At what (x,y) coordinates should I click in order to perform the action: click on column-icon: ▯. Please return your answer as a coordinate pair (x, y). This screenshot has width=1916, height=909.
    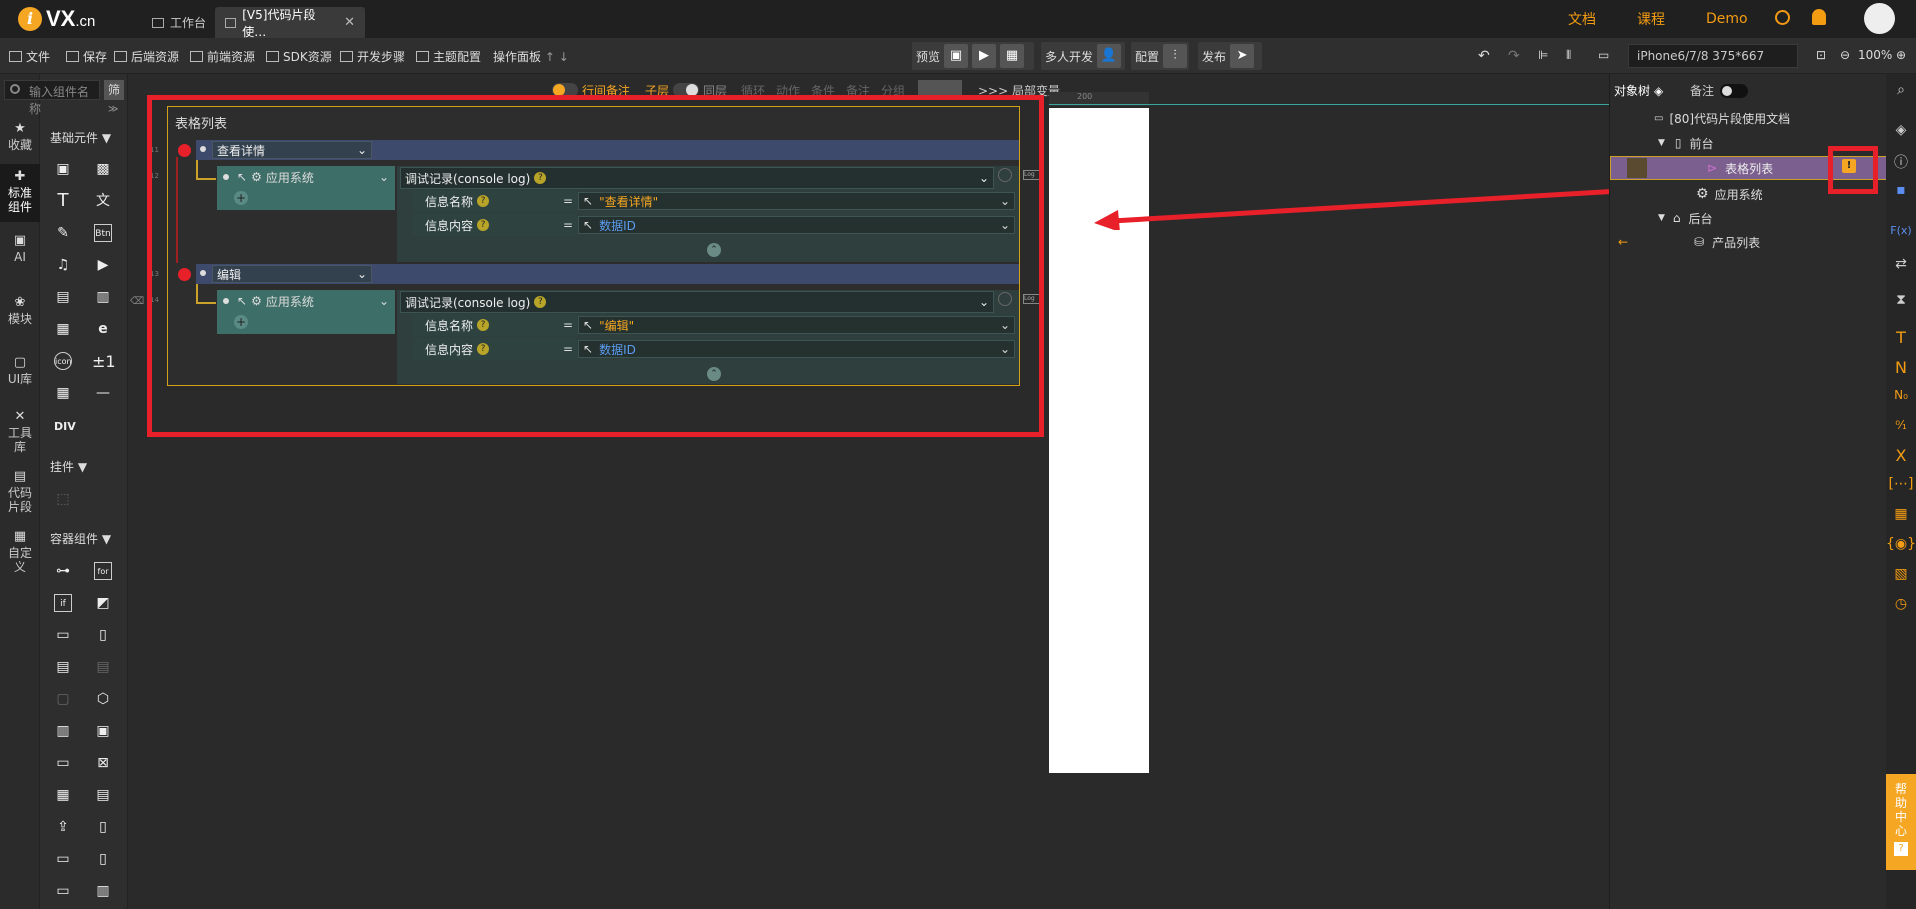
    Looking at the image, I should click on (103, 635).